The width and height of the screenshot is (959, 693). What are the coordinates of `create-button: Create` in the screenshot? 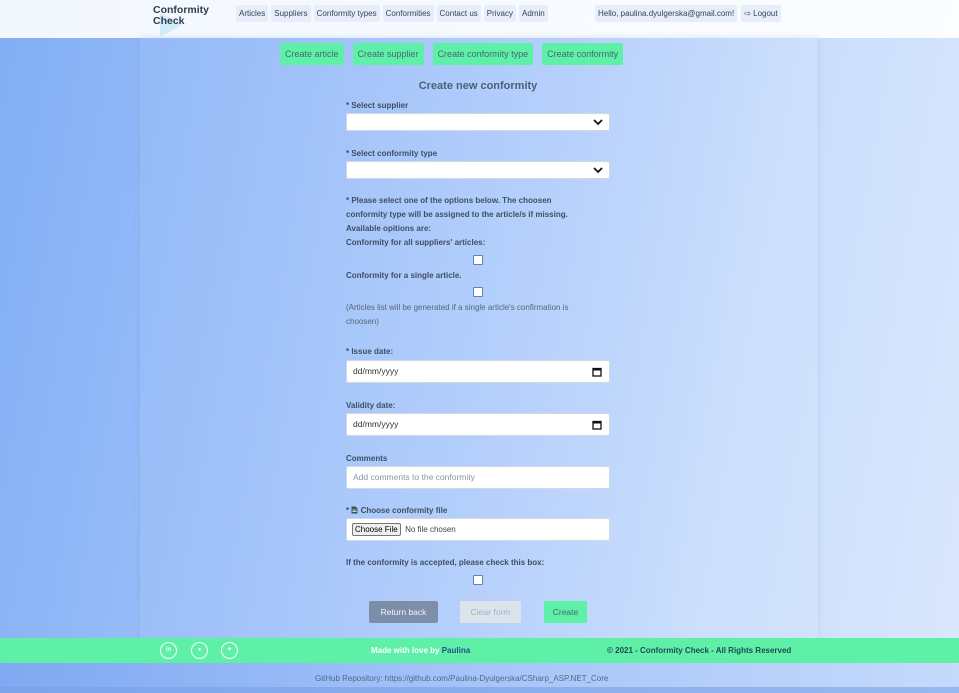 It's located at (565, 612).